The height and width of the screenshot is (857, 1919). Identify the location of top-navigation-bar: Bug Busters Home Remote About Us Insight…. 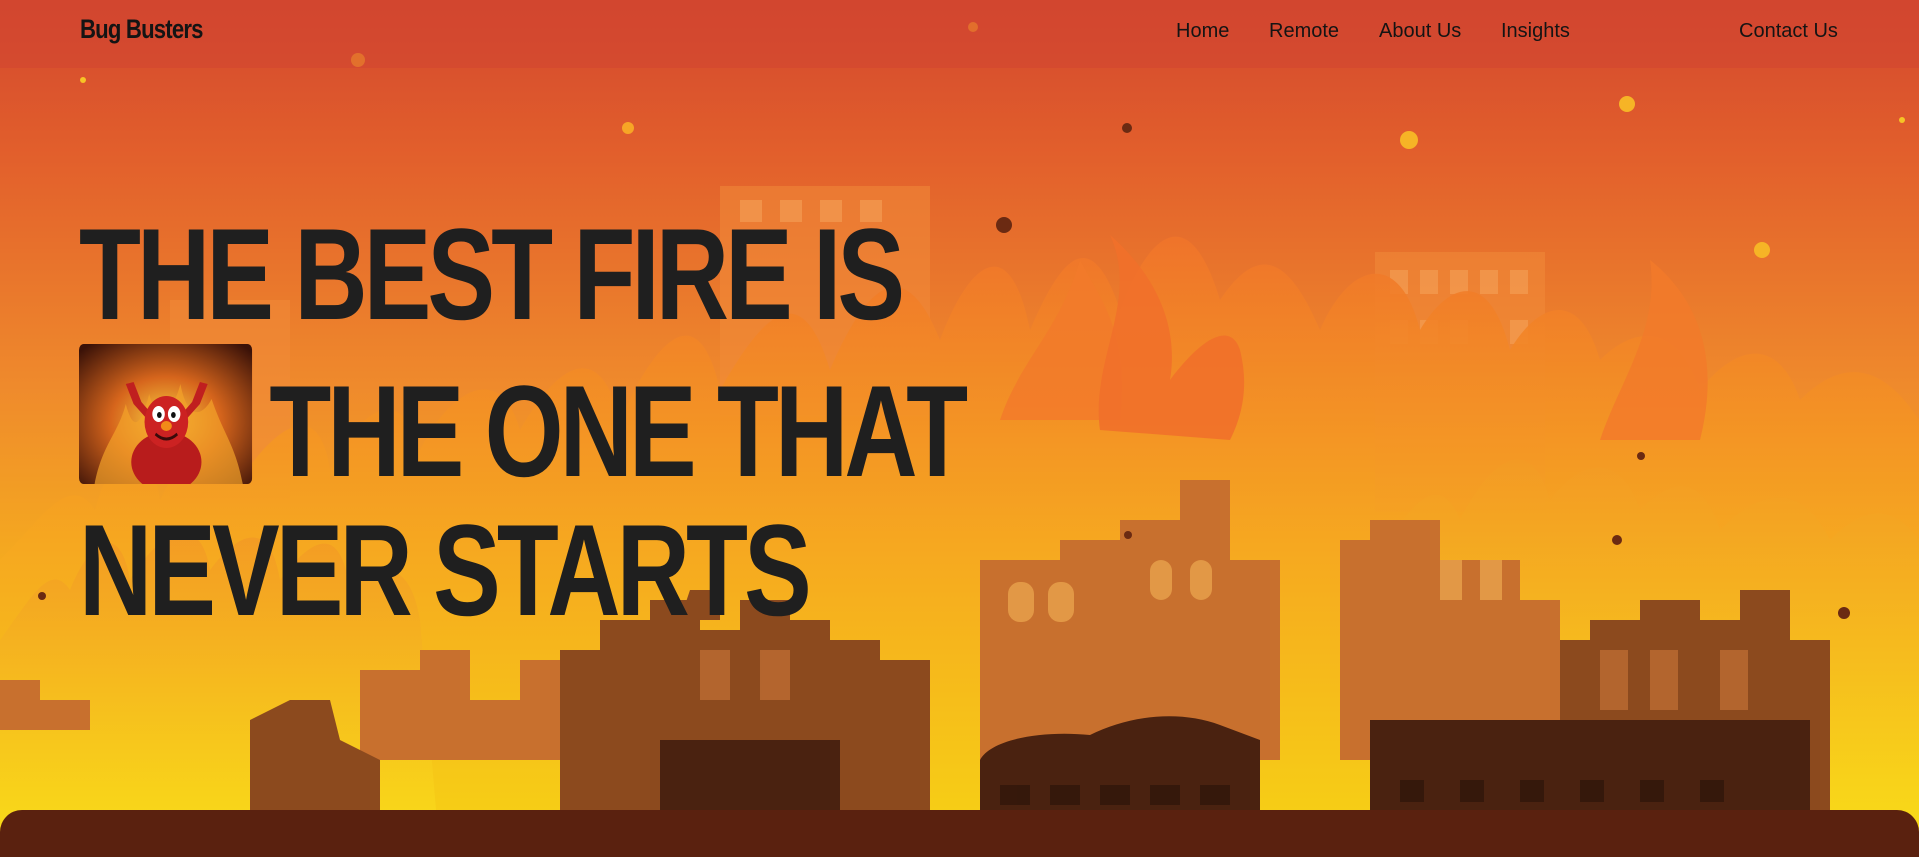
(959, 34).